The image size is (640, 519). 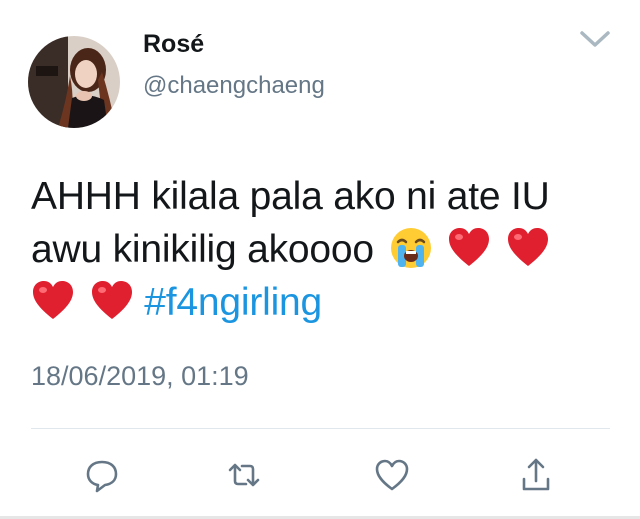 What do you see at coordinates (320, 428) in the screenshot?
I see `divider` at bounding box center [320, 428].